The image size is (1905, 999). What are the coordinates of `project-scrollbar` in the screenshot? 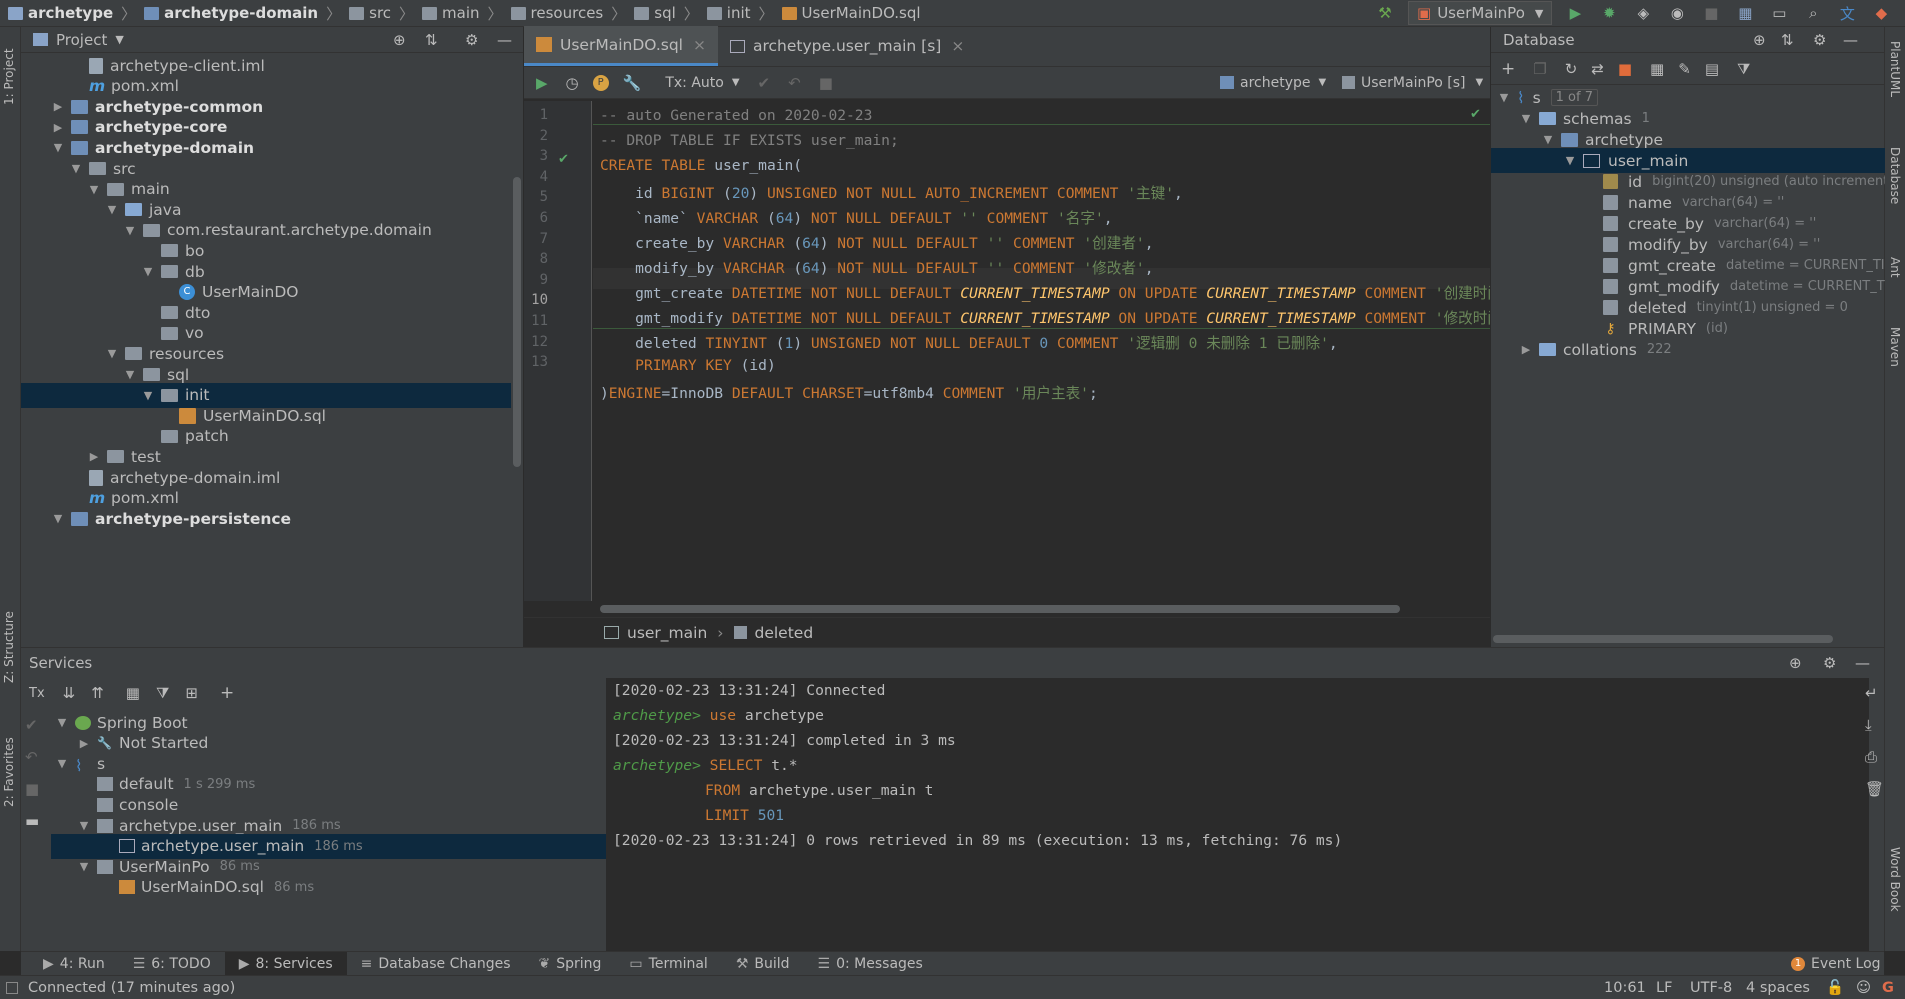 It's located at (517, 322).